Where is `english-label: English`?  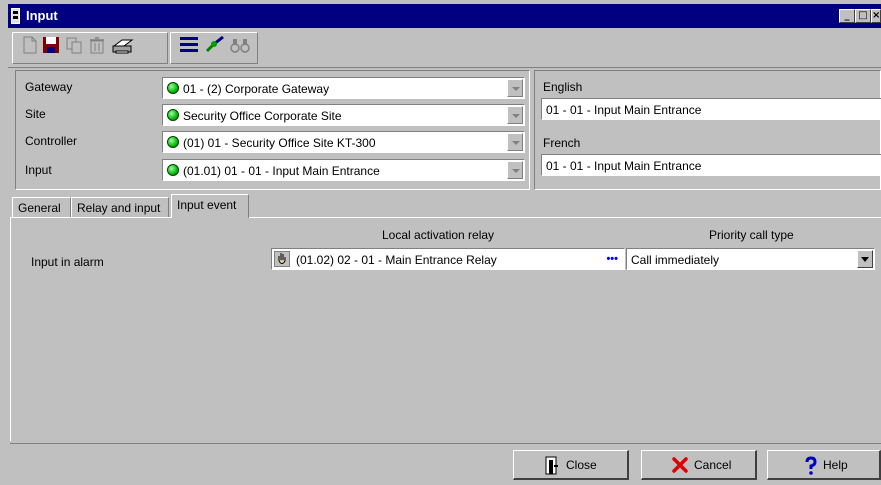
english-label: English is located at coordinates (563, 87).